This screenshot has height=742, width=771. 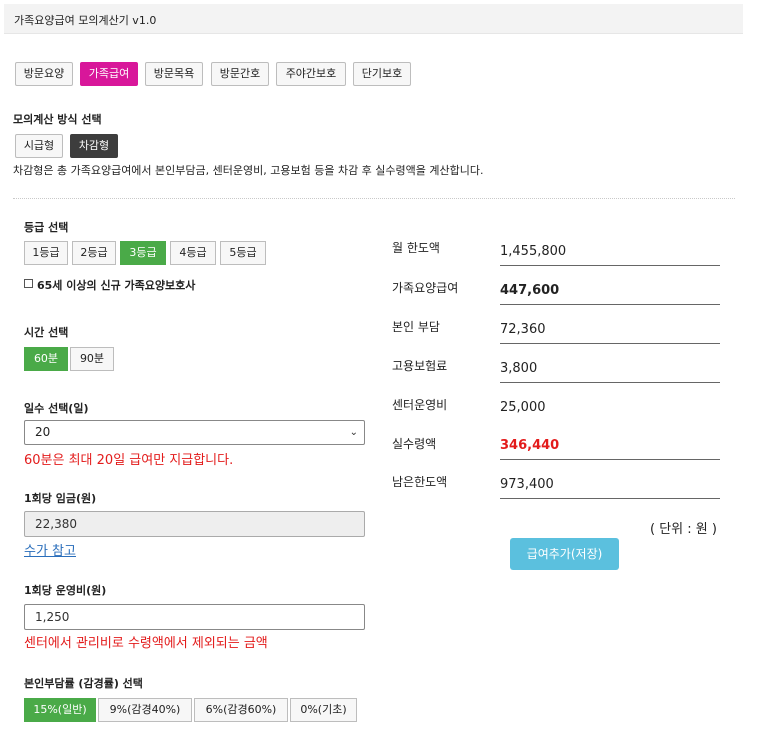 What do you see at coordinates (241, 710) in the screenshot?
I see `copay-6-button: 6%(감경60%)` at bounding box center [241, 710].